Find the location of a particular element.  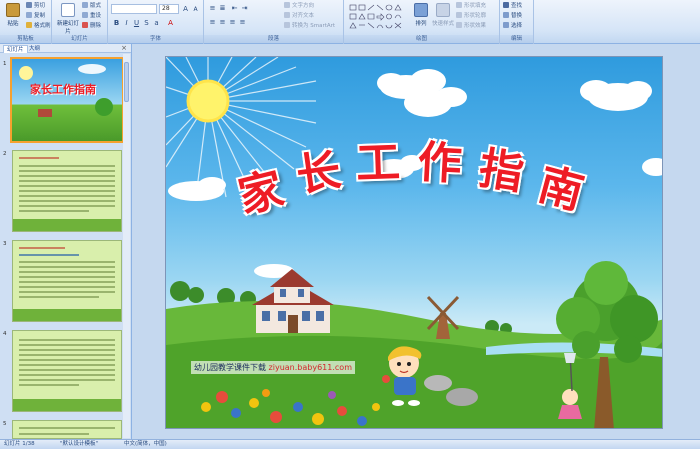

strikethrough-icon: a is located at coordinates (156, 23).